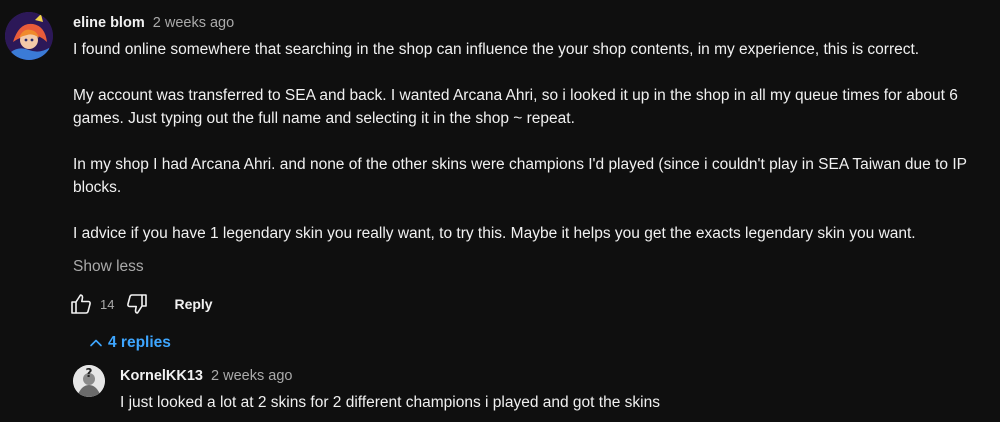 The image size is (1000, 422). Describe the element at coordinates (96, 343) in the screenshot. I see `chevron-up-icon` at that location.